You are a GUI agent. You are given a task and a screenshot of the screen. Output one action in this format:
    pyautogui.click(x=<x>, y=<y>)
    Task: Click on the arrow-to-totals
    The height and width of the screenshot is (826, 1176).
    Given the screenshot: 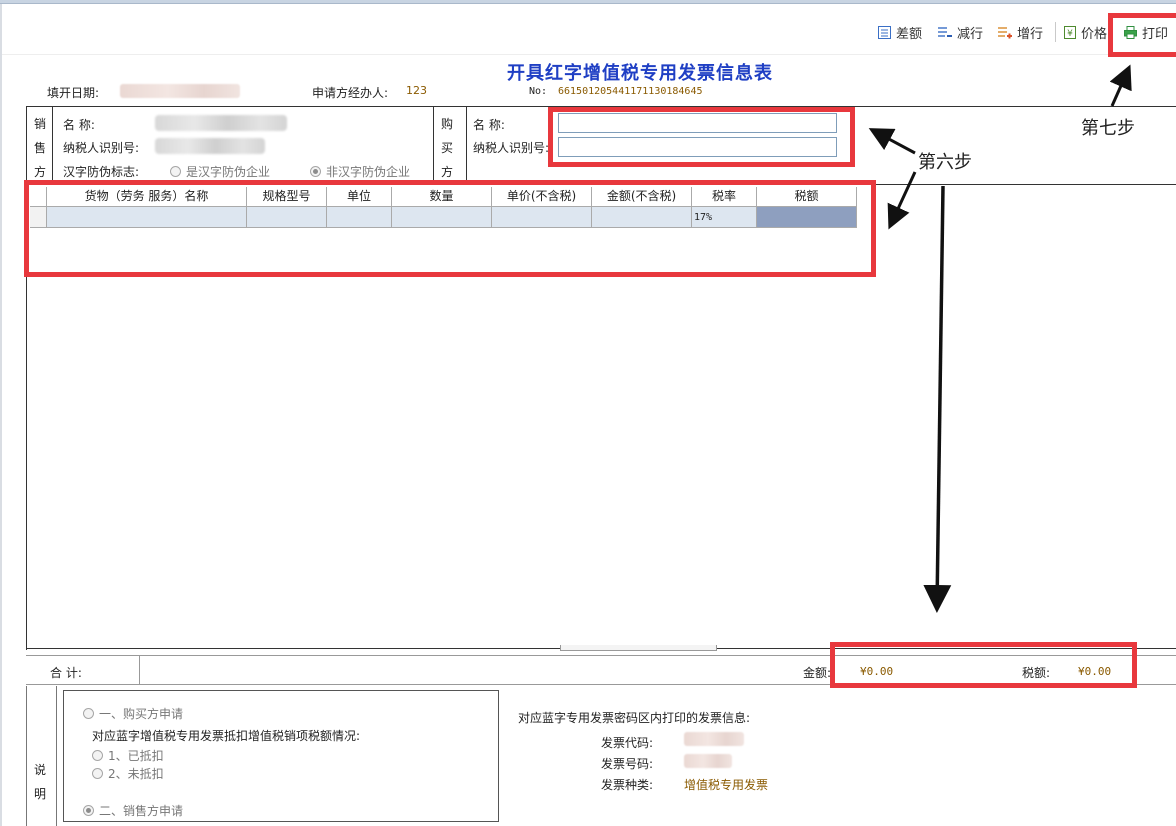 What is the action you would take?
    pyautogui.click(x=937, y=399)
    